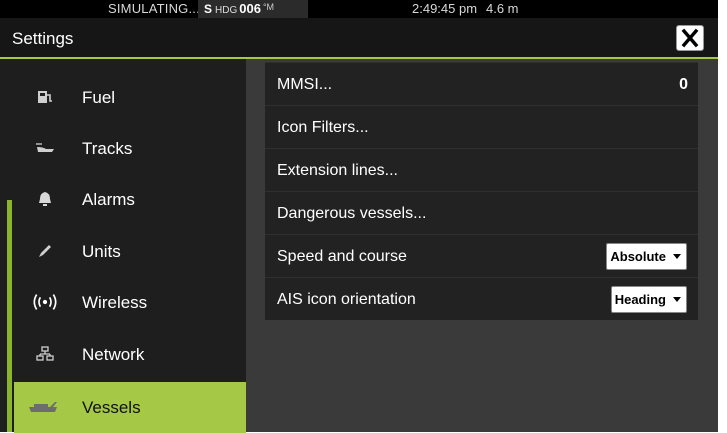 Image resolution: width=727 pixels, height=433 pixels. I want to click on sidebar-scrollbar, so click(9, 316).